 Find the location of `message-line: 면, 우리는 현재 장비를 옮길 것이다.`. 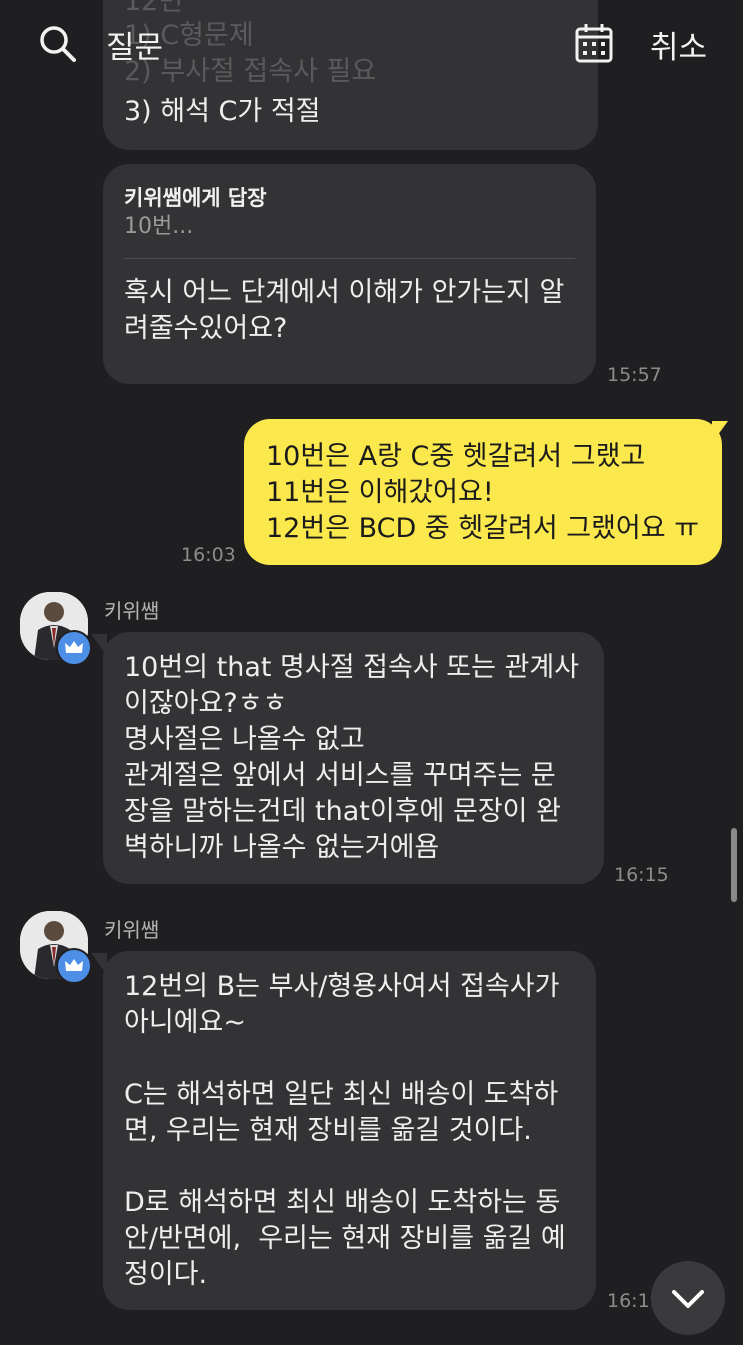

message-line: 면, 우리는 현재 장비를 옮길 것이다. is located at coordinates (328, 1130).